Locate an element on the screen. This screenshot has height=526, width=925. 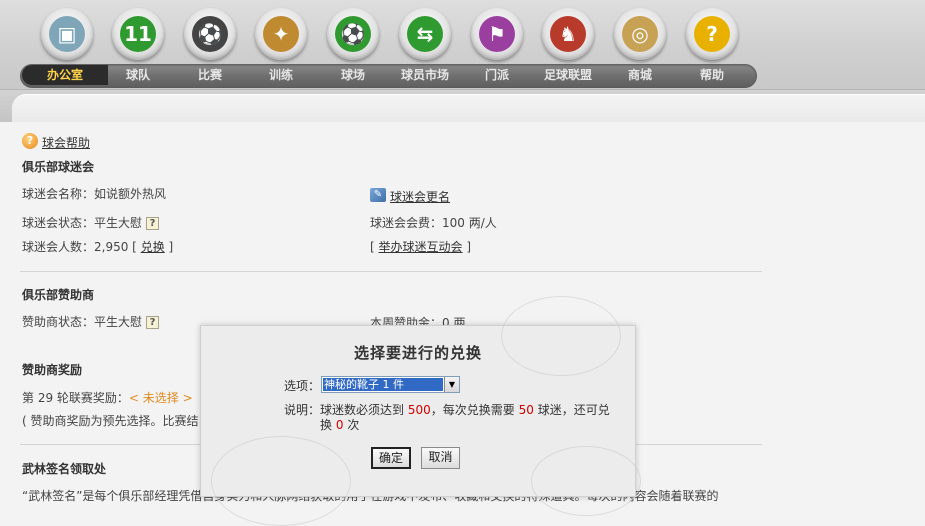
soccer-ball-icon: ⚽ is located at coordinates (210, 34).